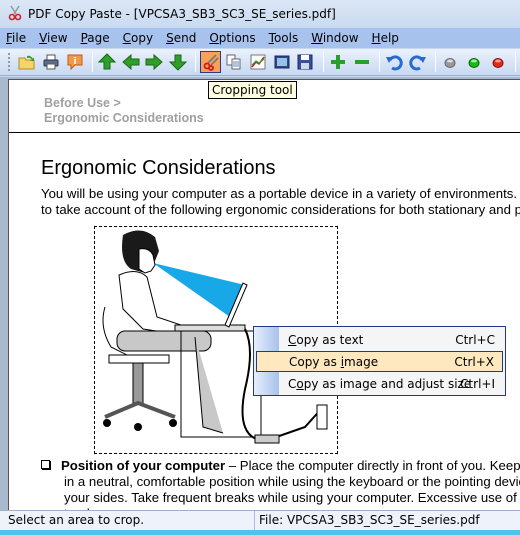 The height and width of the screenshot is (535, 520). What do you see at coordinates (138, 38) in the screenshot?
I see `menu-copy: Copy` at bounding box center [138, 38].